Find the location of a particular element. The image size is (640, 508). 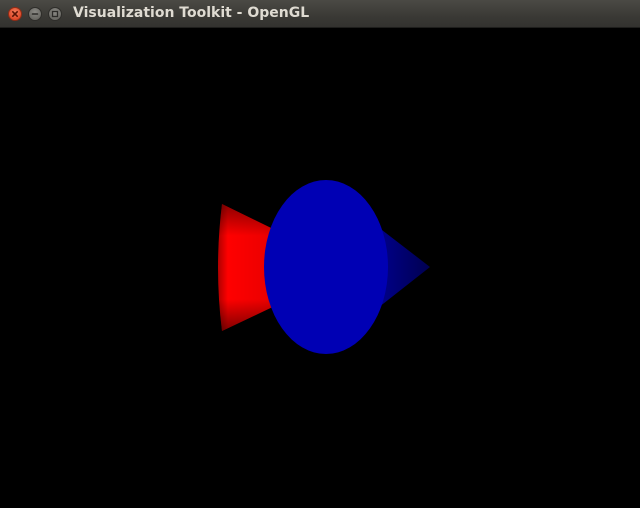

window-title: Visualization Toolkit - OpenGL is located at coordinates (191, 13).